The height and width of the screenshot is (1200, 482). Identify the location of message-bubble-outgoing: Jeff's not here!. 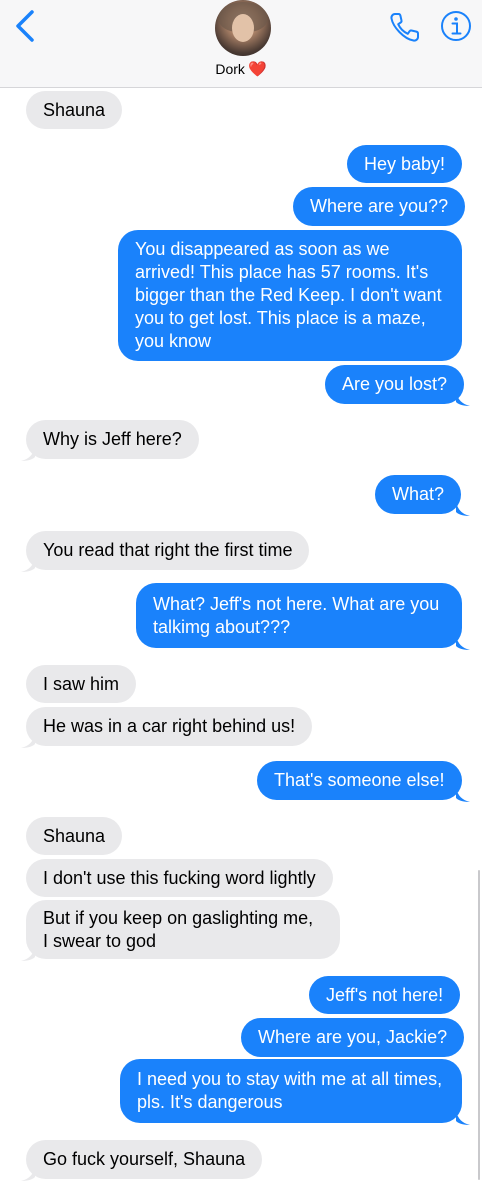
(385, 995).